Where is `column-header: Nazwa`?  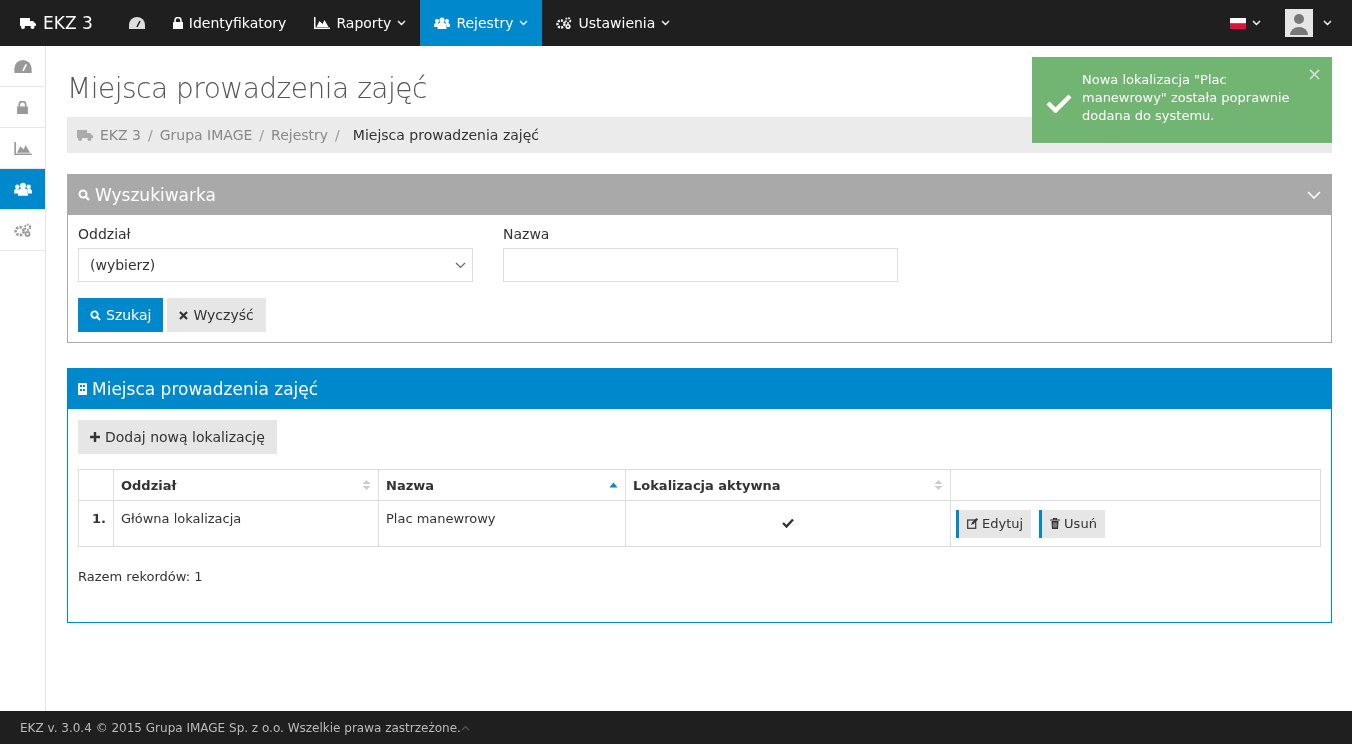
column-header: Nazwa is located at coordinates (502, 485).